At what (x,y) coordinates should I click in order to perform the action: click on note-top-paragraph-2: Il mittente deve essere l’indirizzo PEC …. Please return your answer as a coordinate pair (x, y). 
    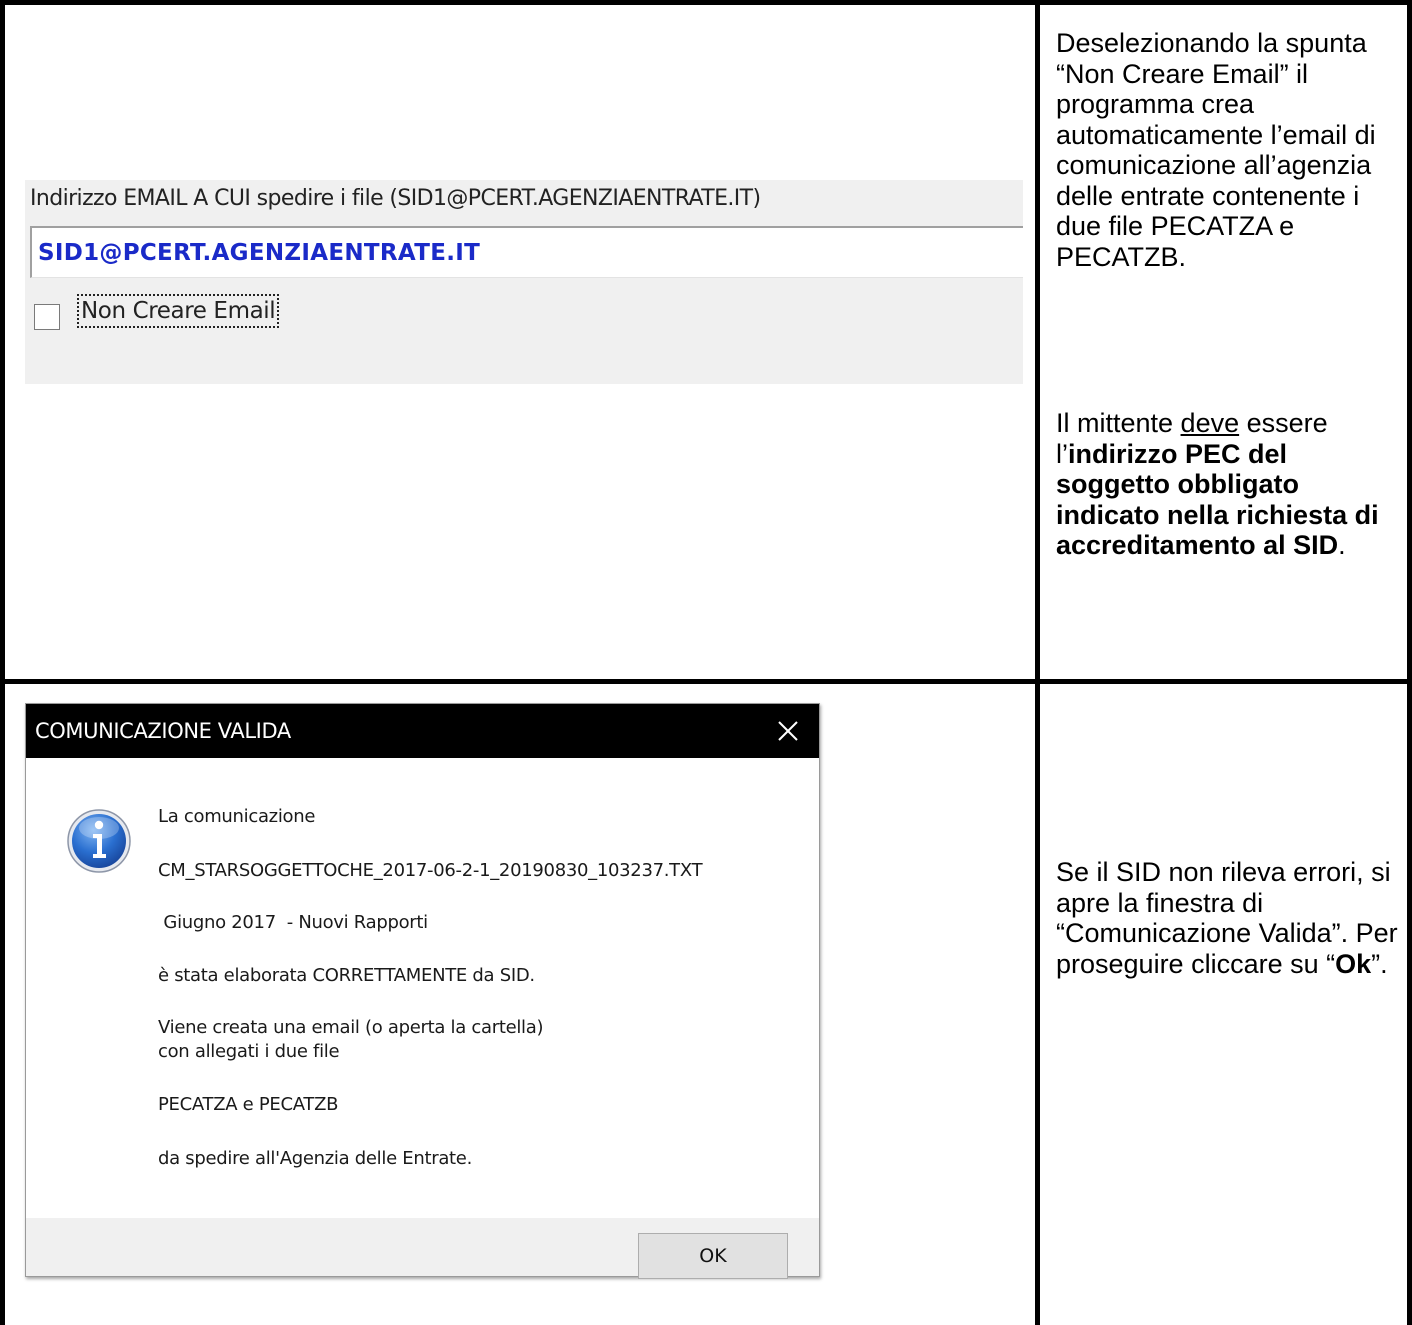
    Looking at the image, I should click on (1228, 484).